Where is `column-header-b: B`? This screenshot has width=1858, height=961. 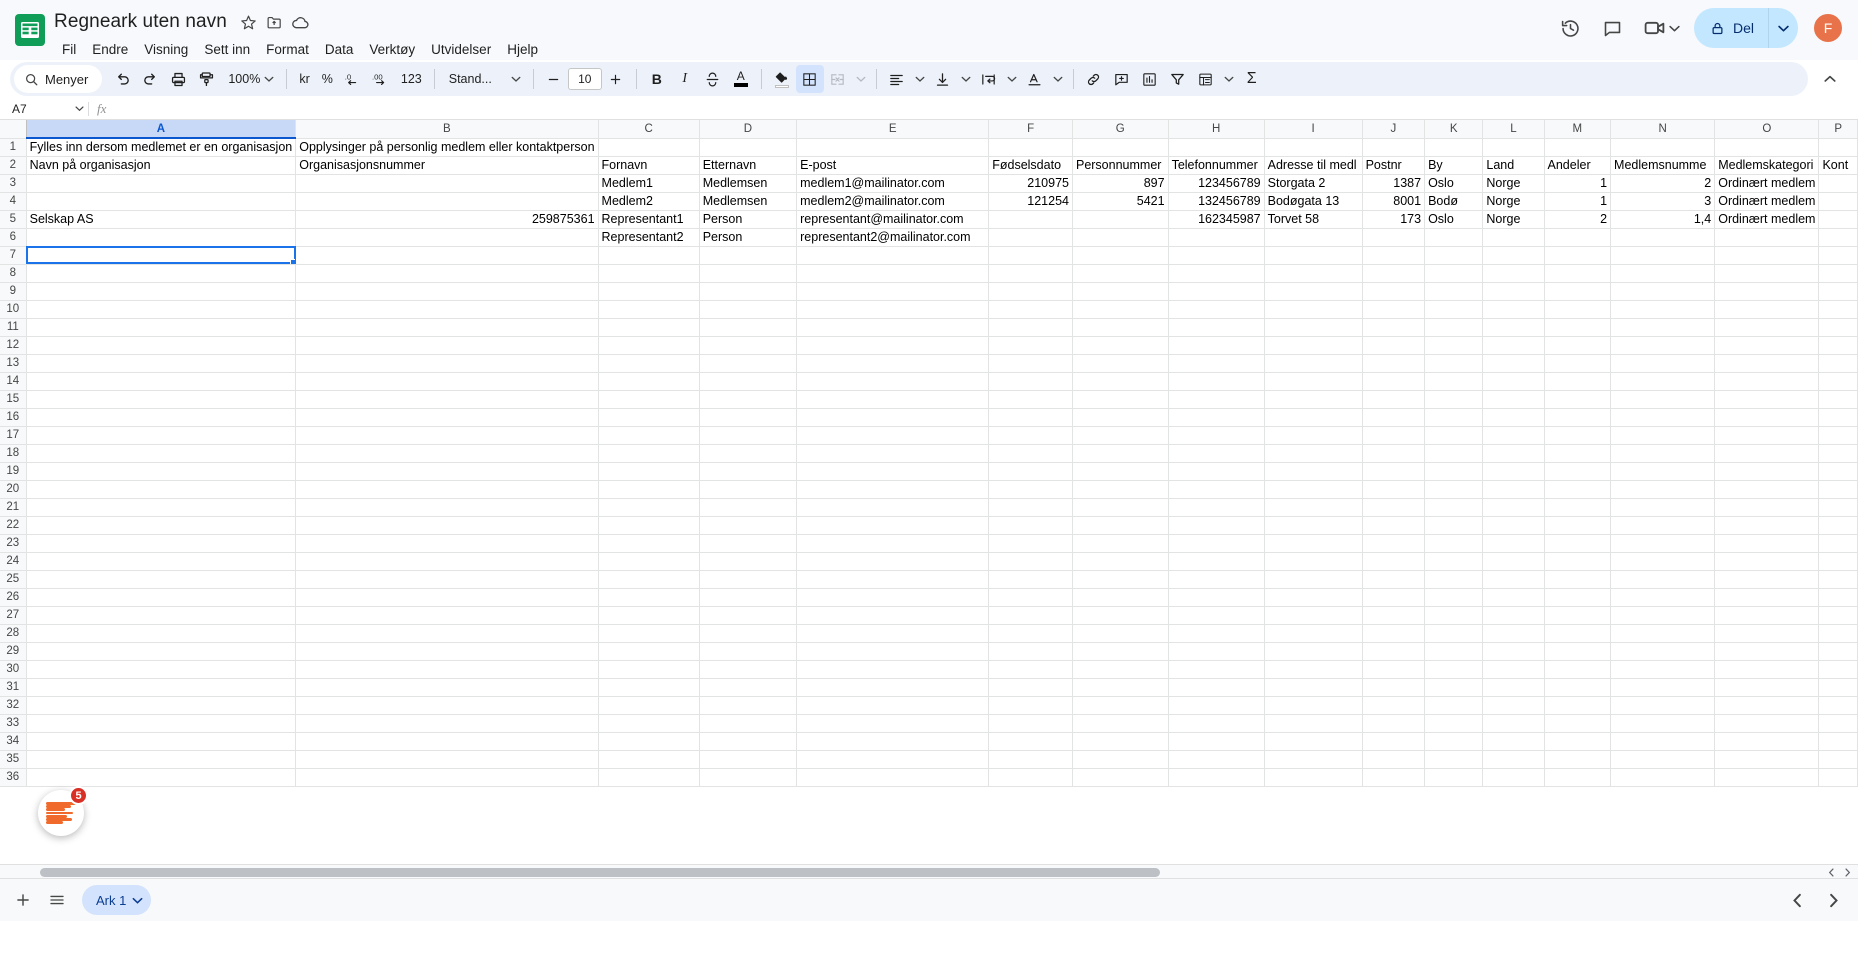 column-header-b: B is located at coordinates (447, 129).